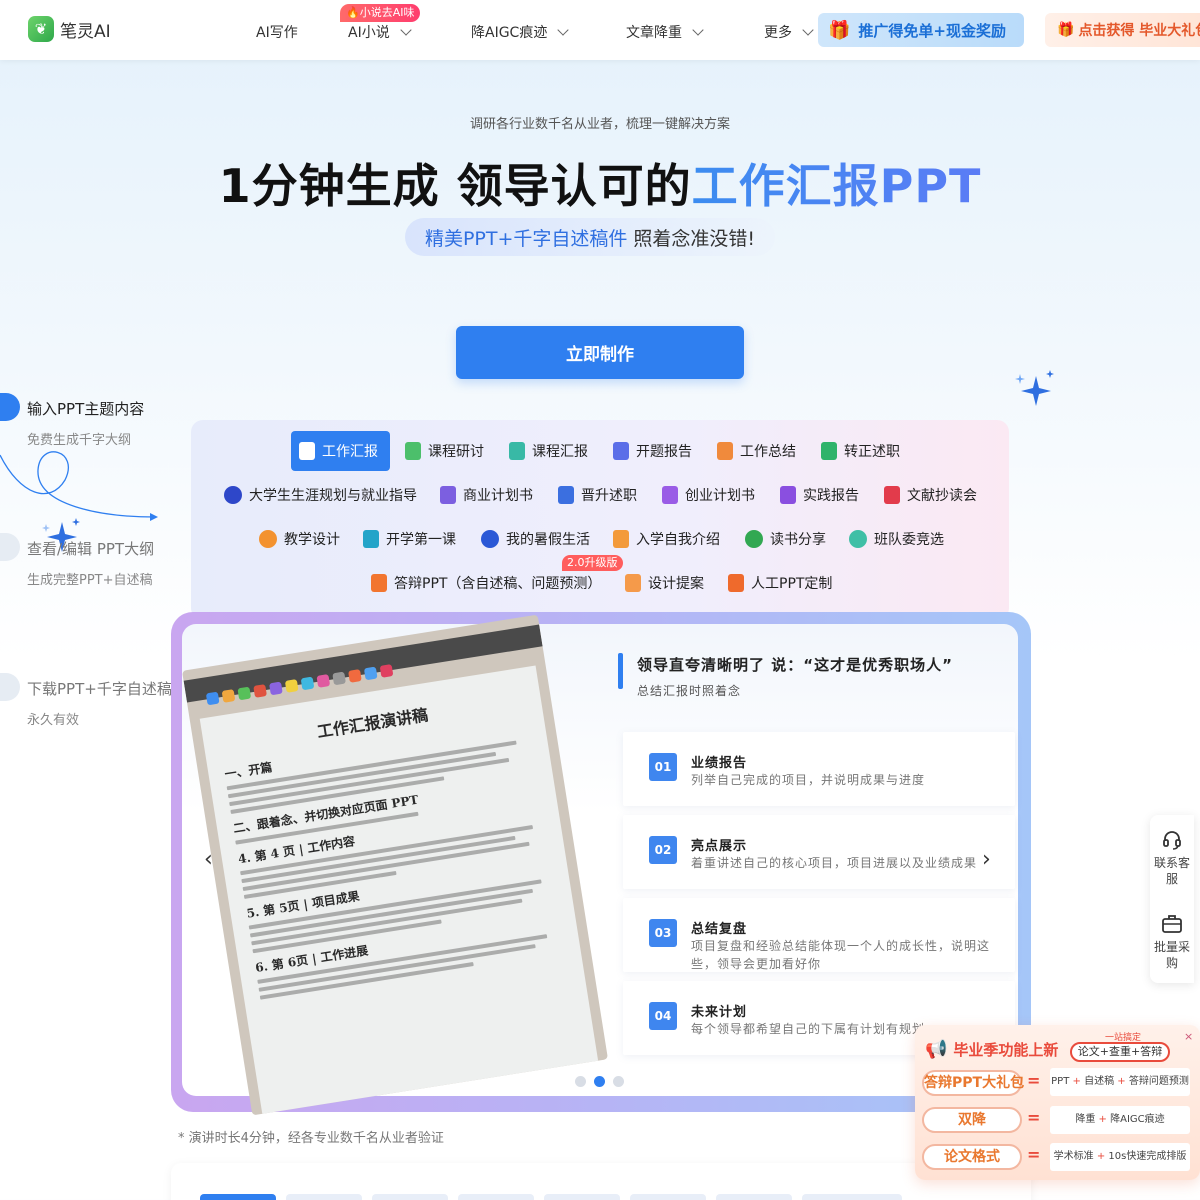 The image size is (1200, 1200). I want to click on carousel-next-arrow: ›, so click(986, 859).